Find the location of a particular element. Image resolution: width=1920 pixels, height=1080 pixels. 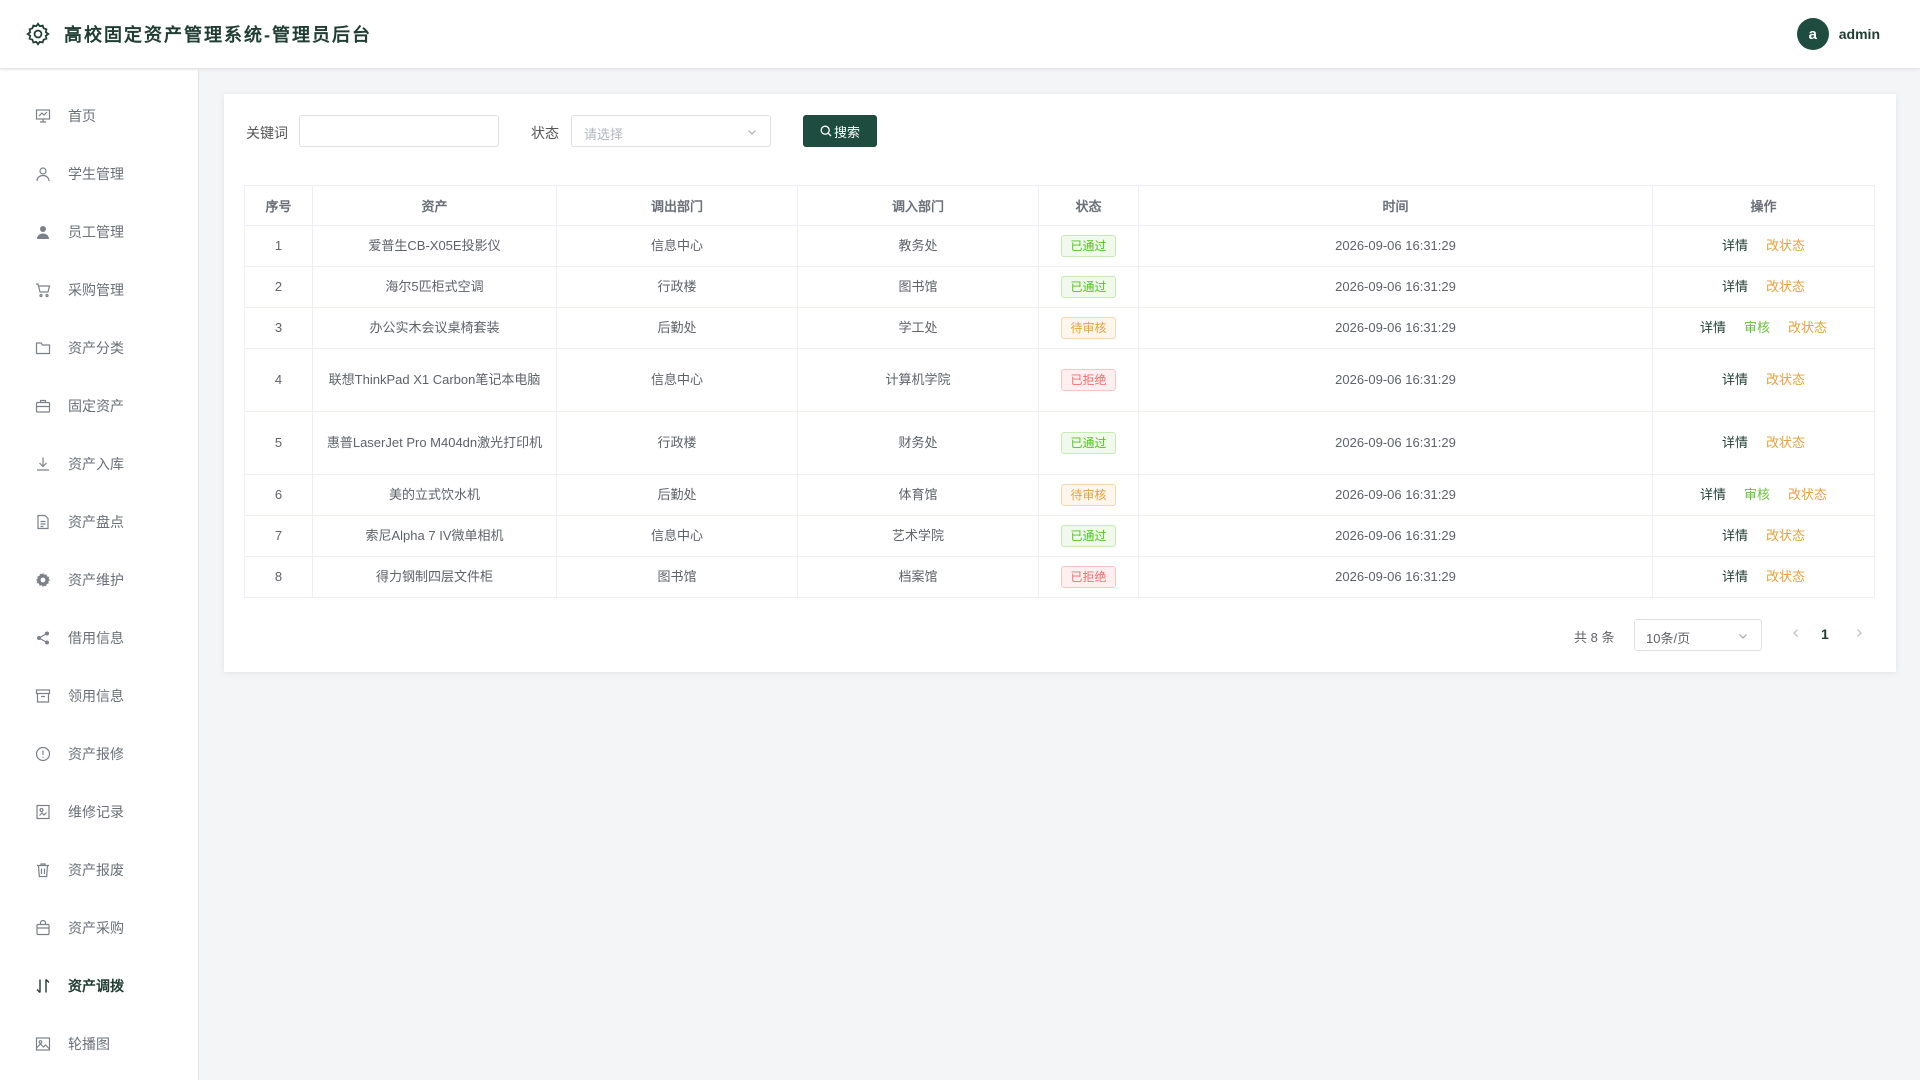

sidebar-item-scrap: 资产报废 is located at coordinates (99, 870).